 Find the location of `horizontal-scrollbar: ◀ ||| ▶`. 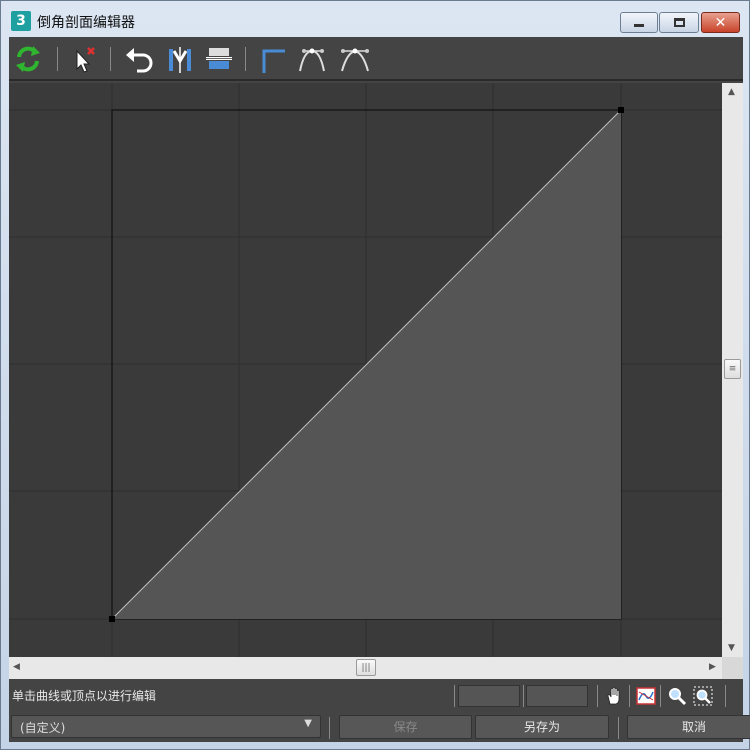

horizontal-scrollbar: ◀ ||| ▶ is located at coordinates (365, 668).